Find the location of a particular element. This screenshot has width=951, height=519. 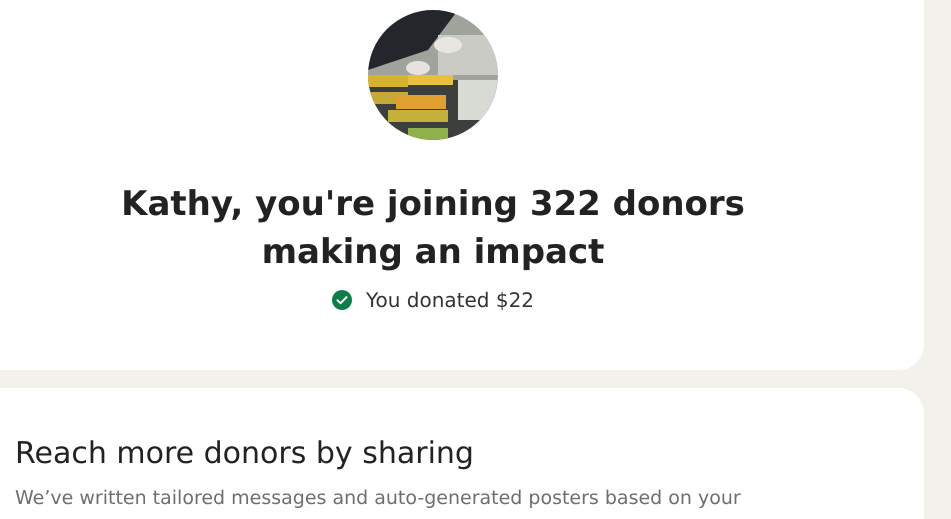

donation-status: You donated $22 is located at coordinates (450, 300).